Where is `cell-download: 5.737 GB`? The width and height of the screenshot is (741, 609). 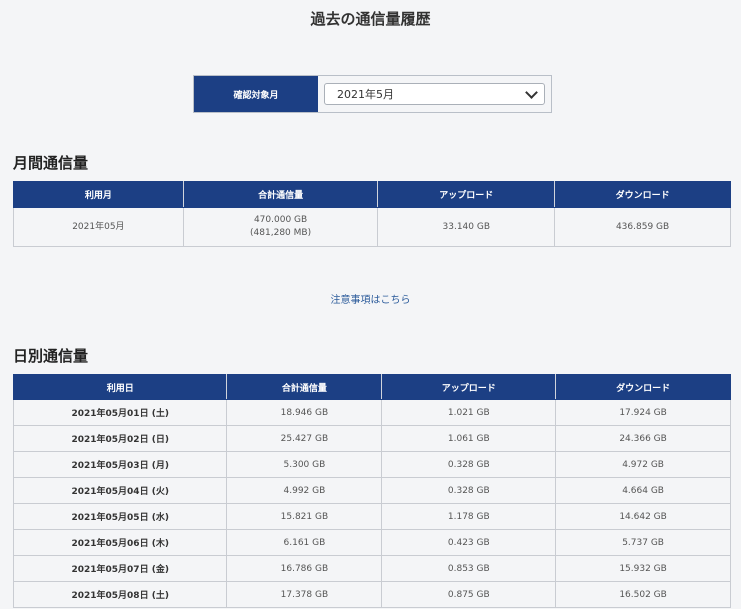 cell-download: 5.737 GB is located at coordinates (643, 542).